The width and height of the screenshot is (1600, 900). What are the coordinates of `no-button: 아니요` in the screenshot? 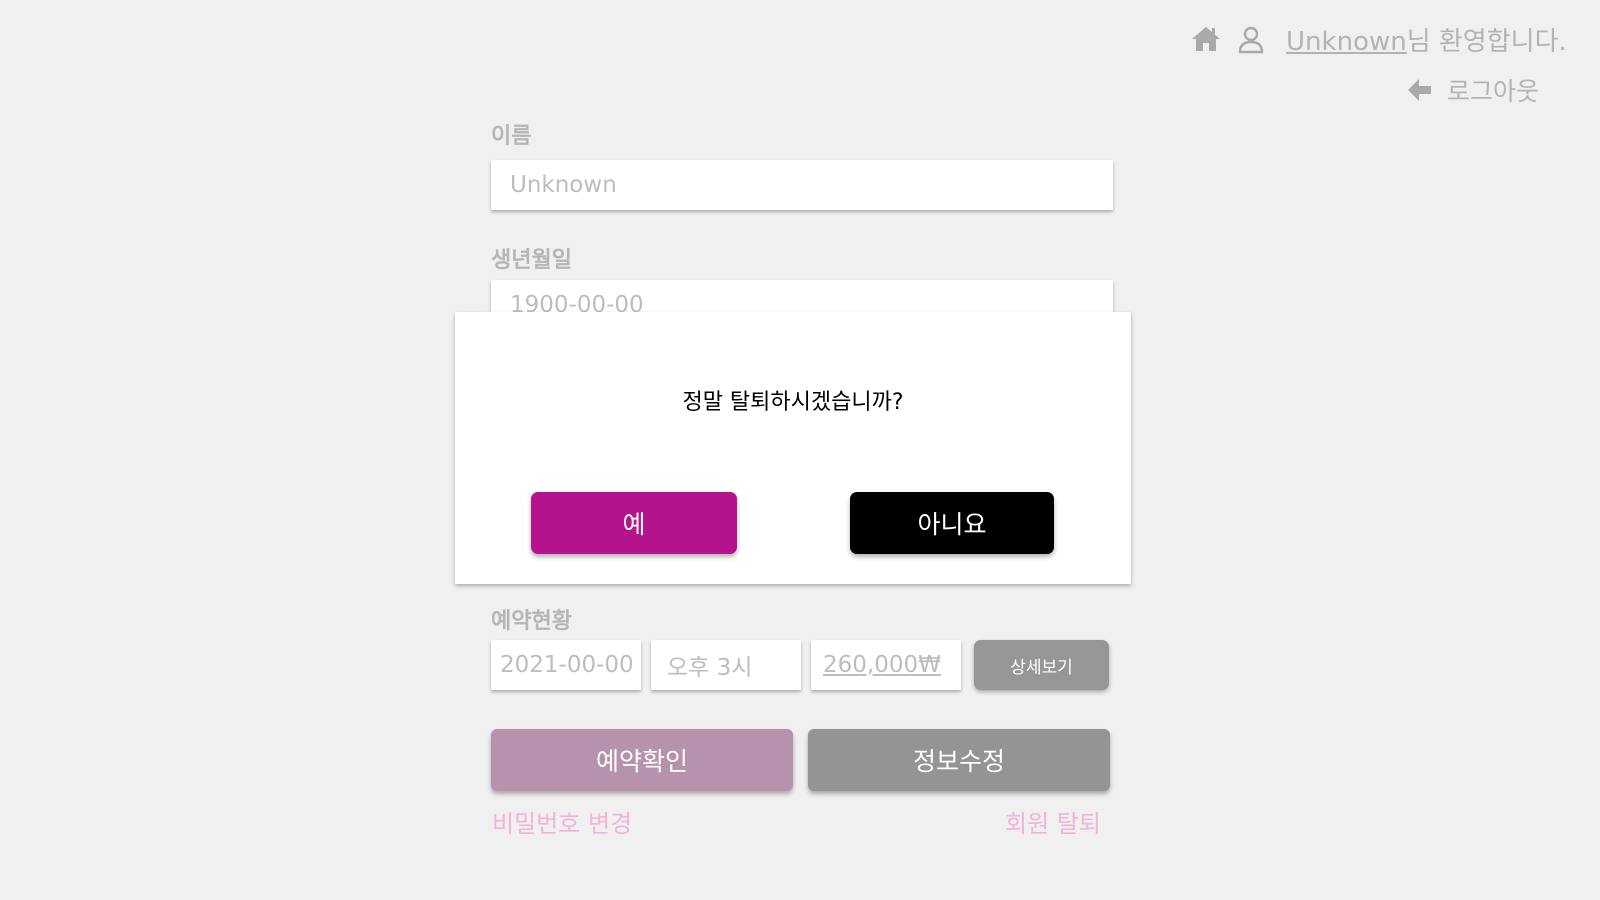 It's located at (952, 523).